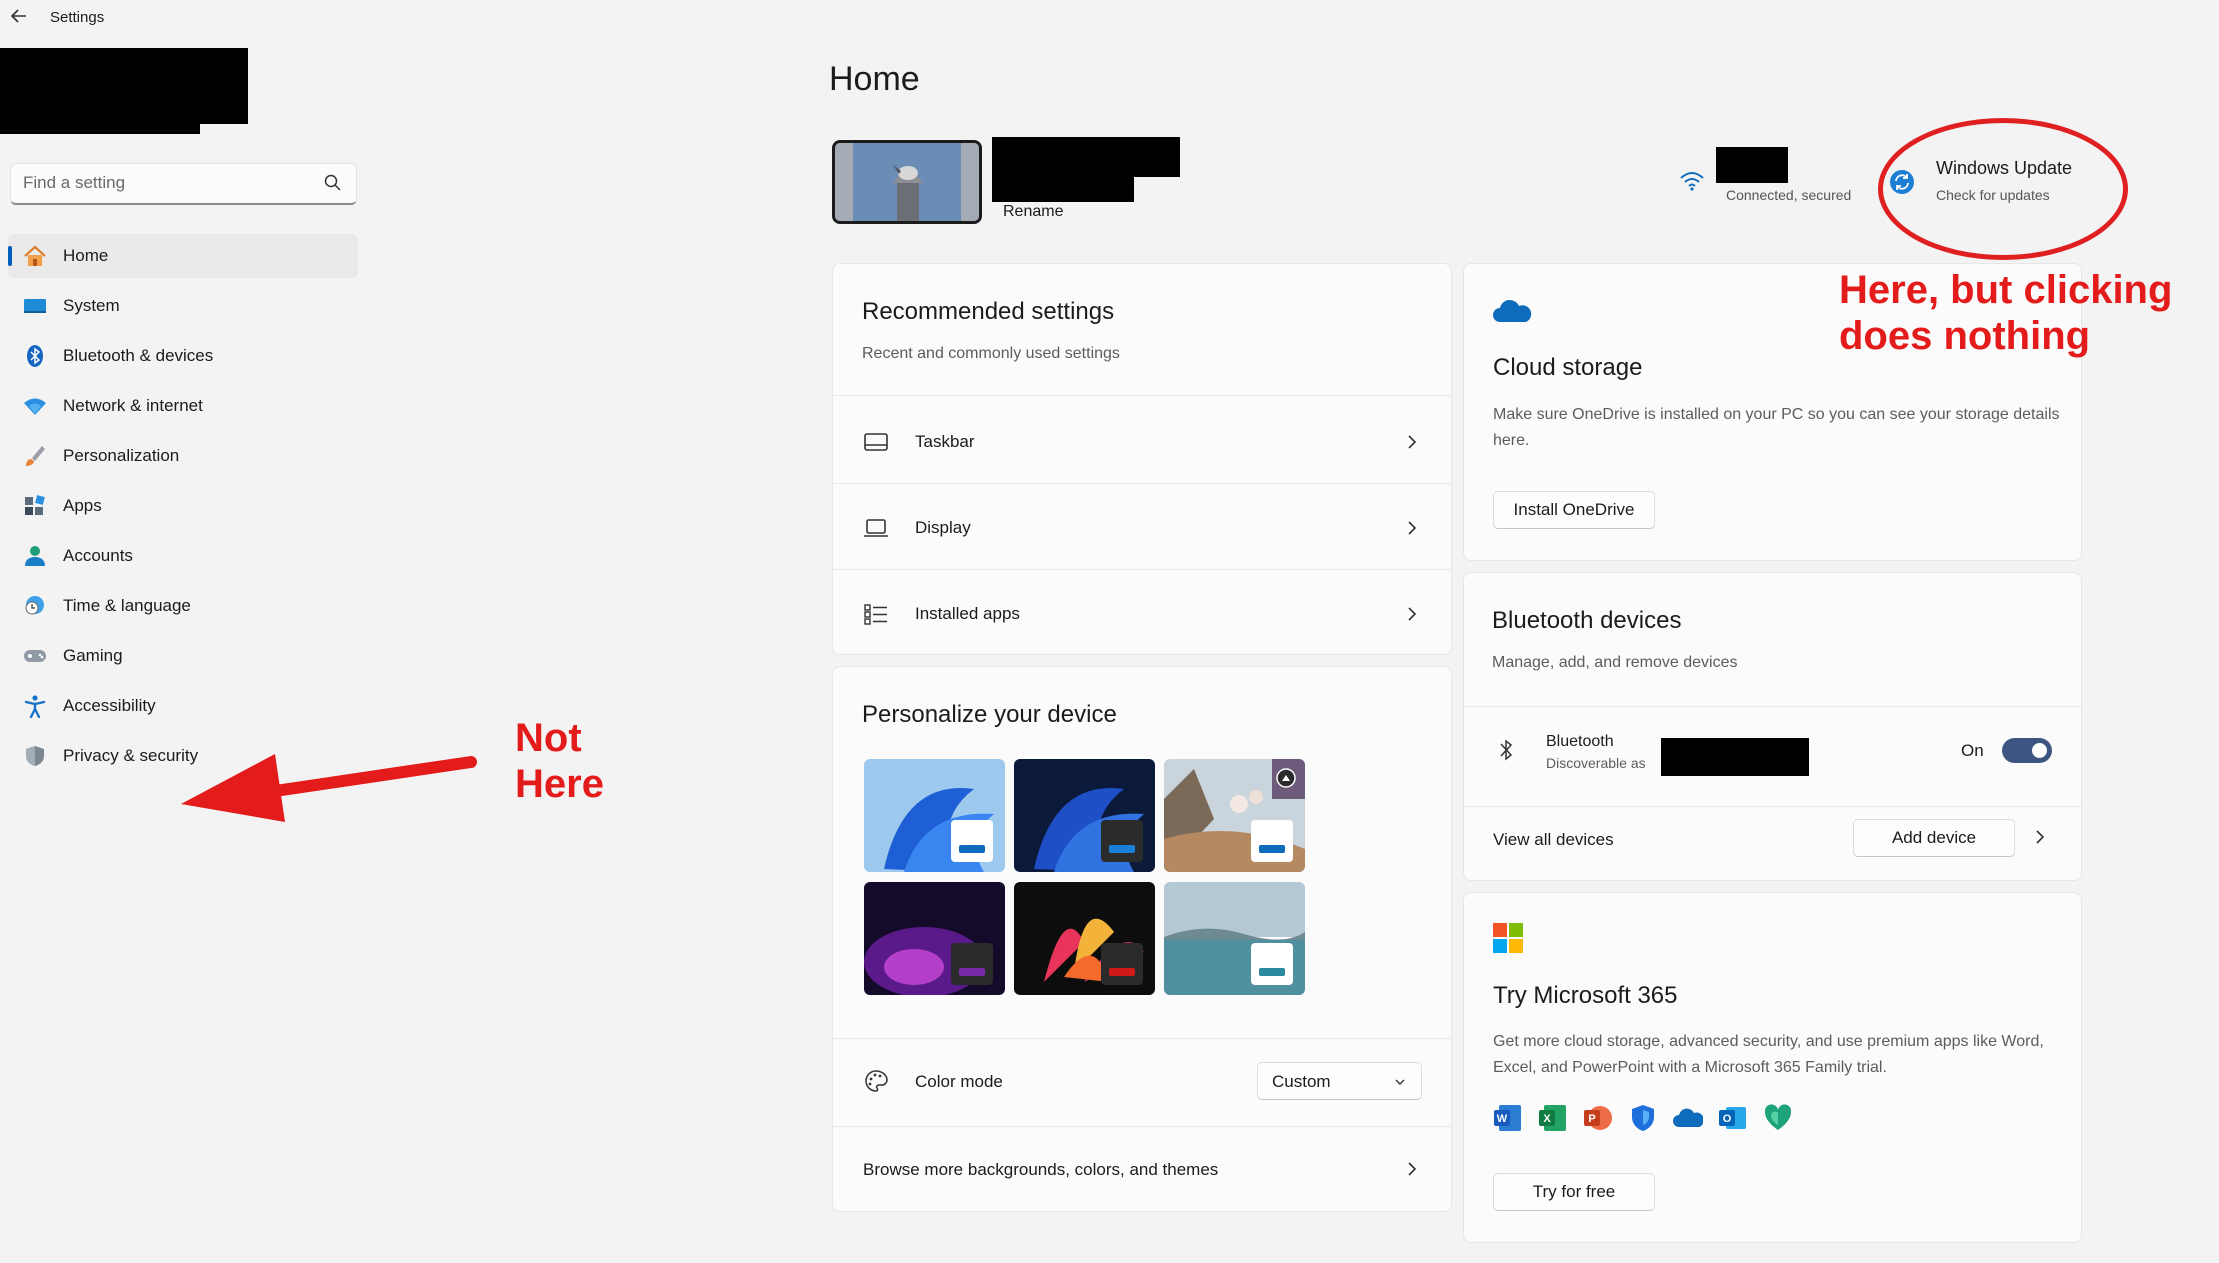 This screenshot has height=1263, width=2219. Describe the element at coordinates (161, 183) in the screenshot. I see `search-input` at that location.